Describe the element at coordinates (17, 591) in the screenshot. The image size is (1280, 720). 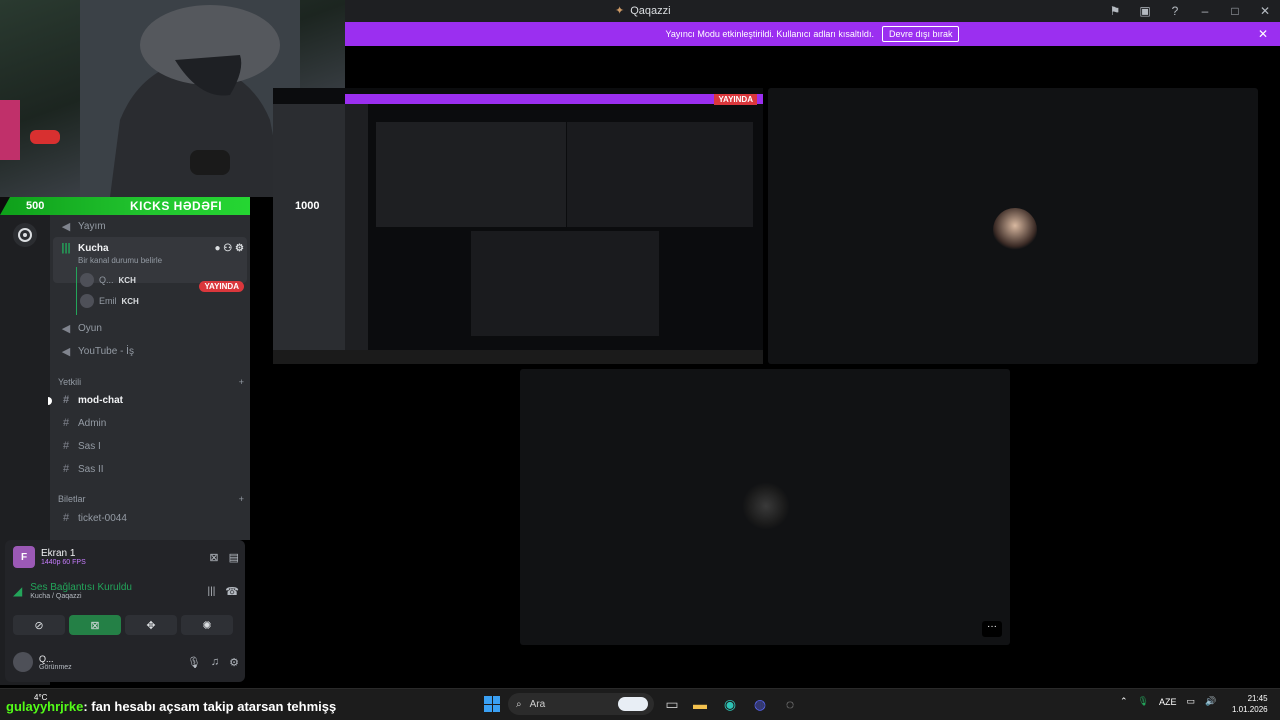
I see `signal-icon: ◢` at that location.